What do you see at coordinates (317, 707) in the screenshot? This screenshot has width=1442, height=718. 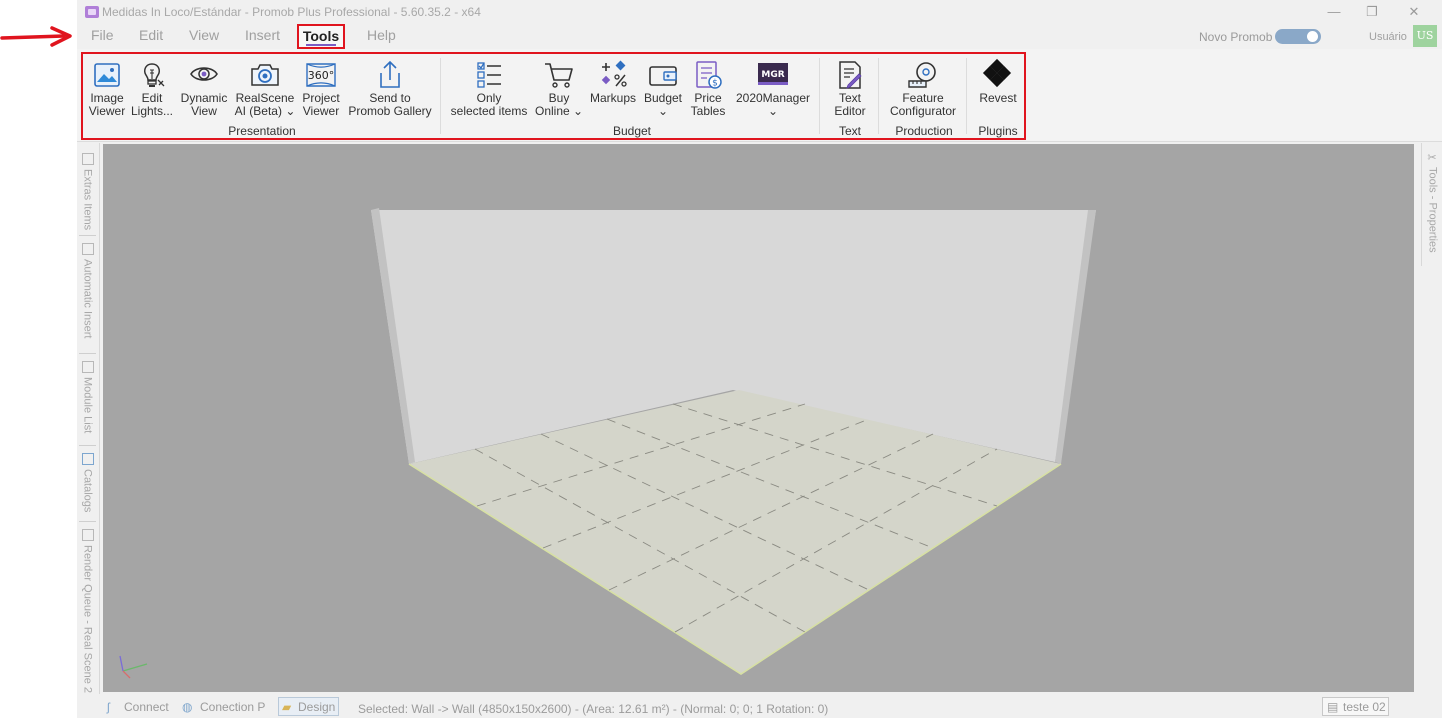 I see `design-label: Design` at bounding box center [317, 707].